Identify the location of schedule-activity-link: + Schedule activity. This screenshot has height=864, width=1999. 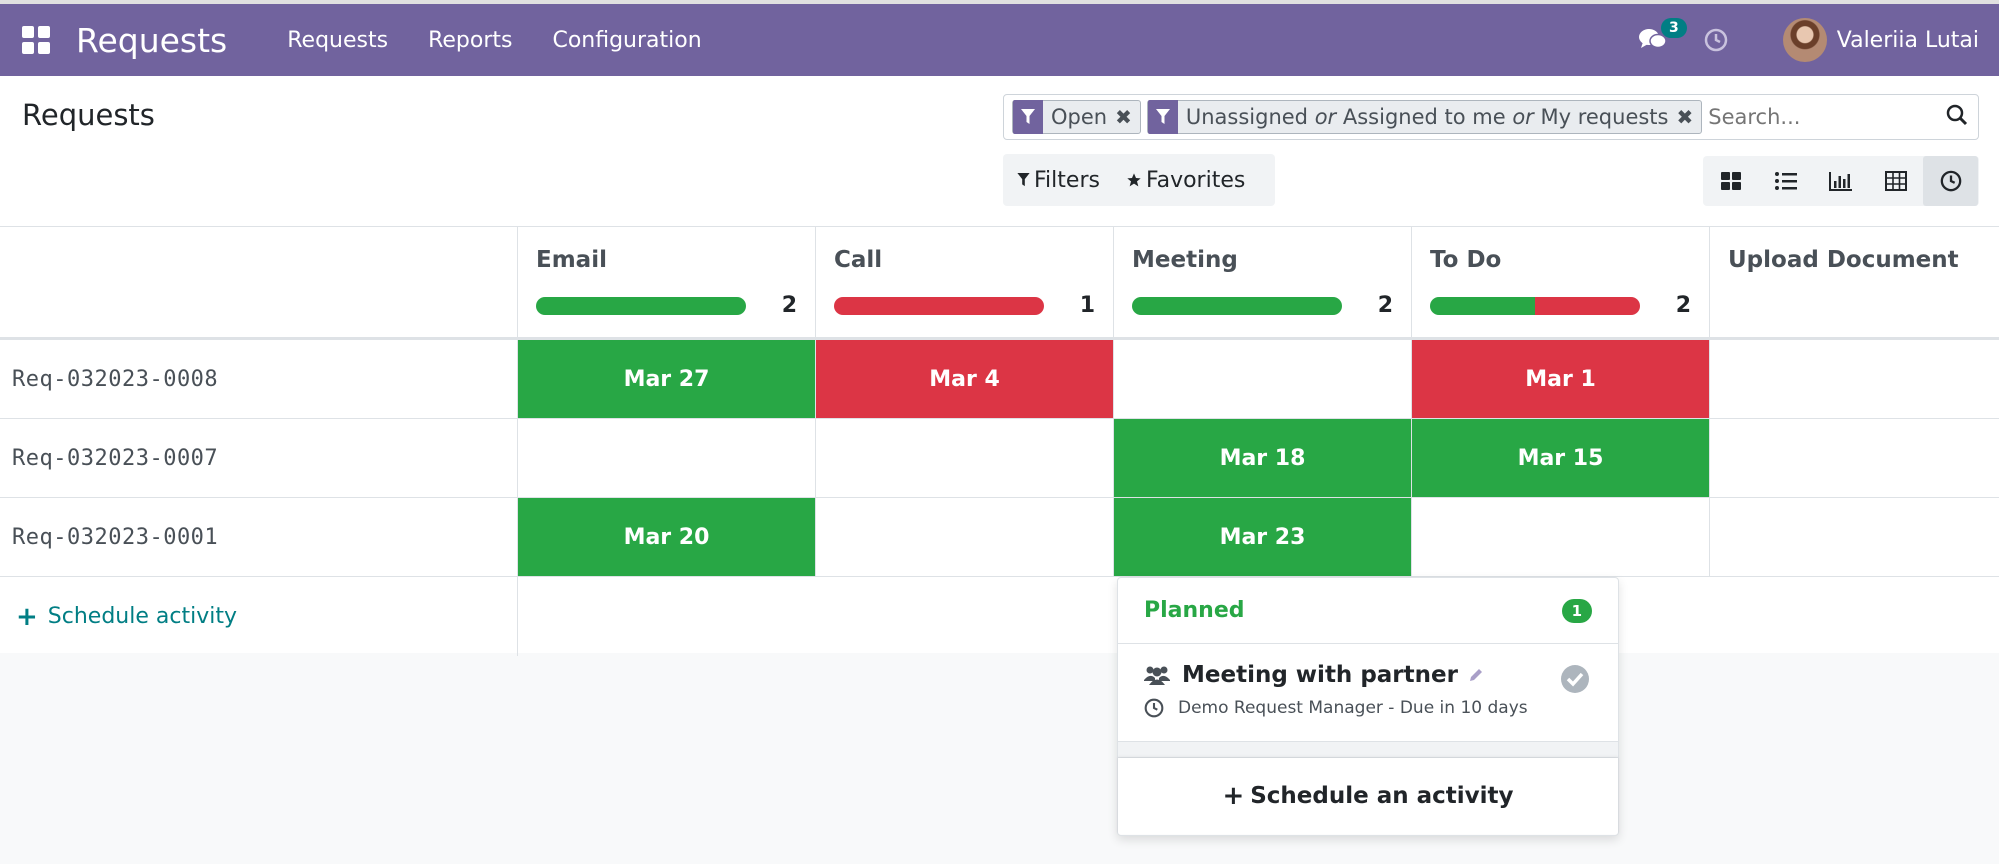
(259, 616).